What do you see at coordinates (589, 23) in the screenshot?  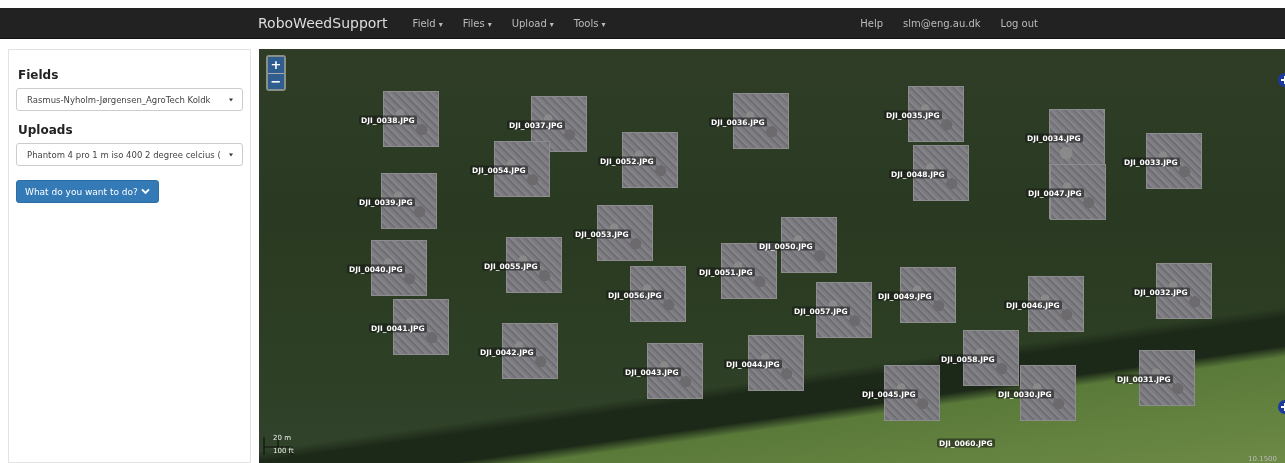 I see `menu-dropdown: Tools ▾` at bounding box center [589, 23].